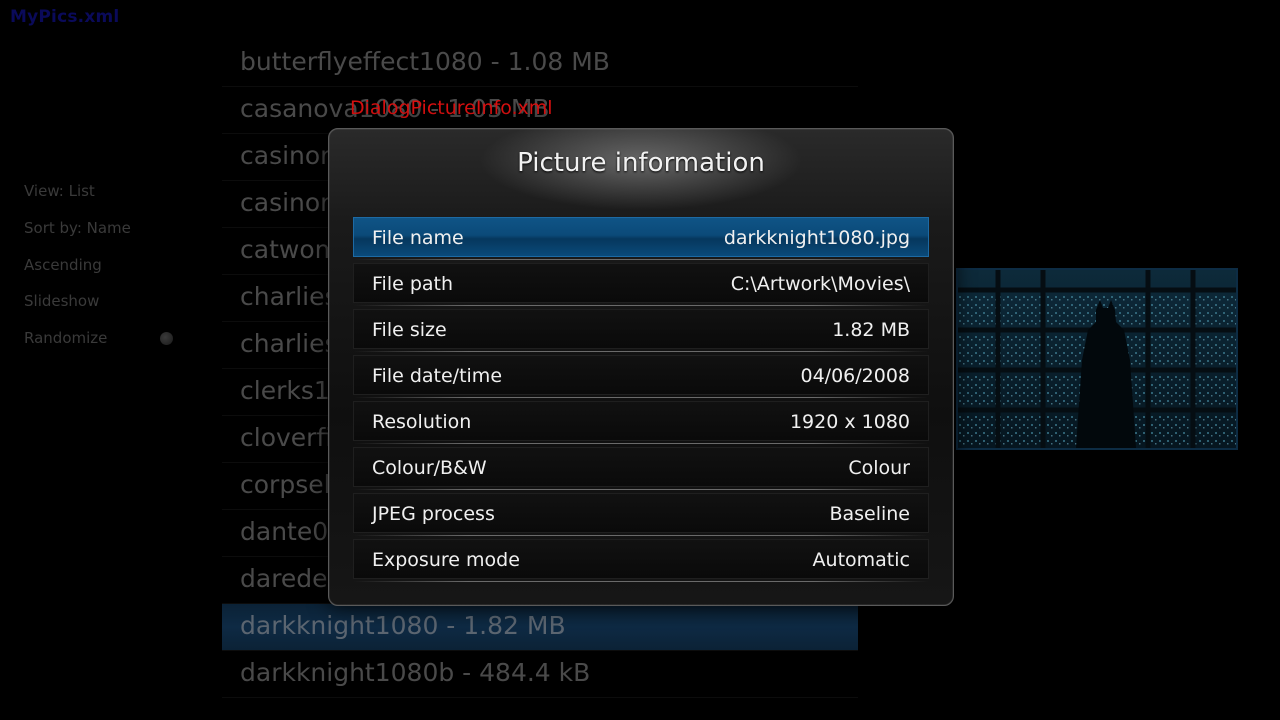 This screenshot has width=1280, height=720. What do you see at coordinates (166, 339) in the screenshot?
I see `radio-button-icon` at bounding box center [166, 339].